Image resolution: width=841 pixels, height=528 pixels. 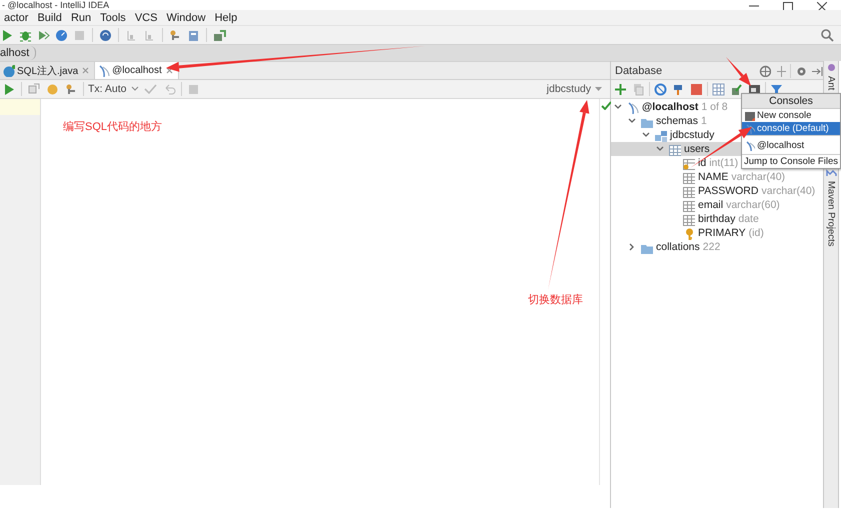 I want to click on tree-label: PRIMARY, so click(x=722, y=233).